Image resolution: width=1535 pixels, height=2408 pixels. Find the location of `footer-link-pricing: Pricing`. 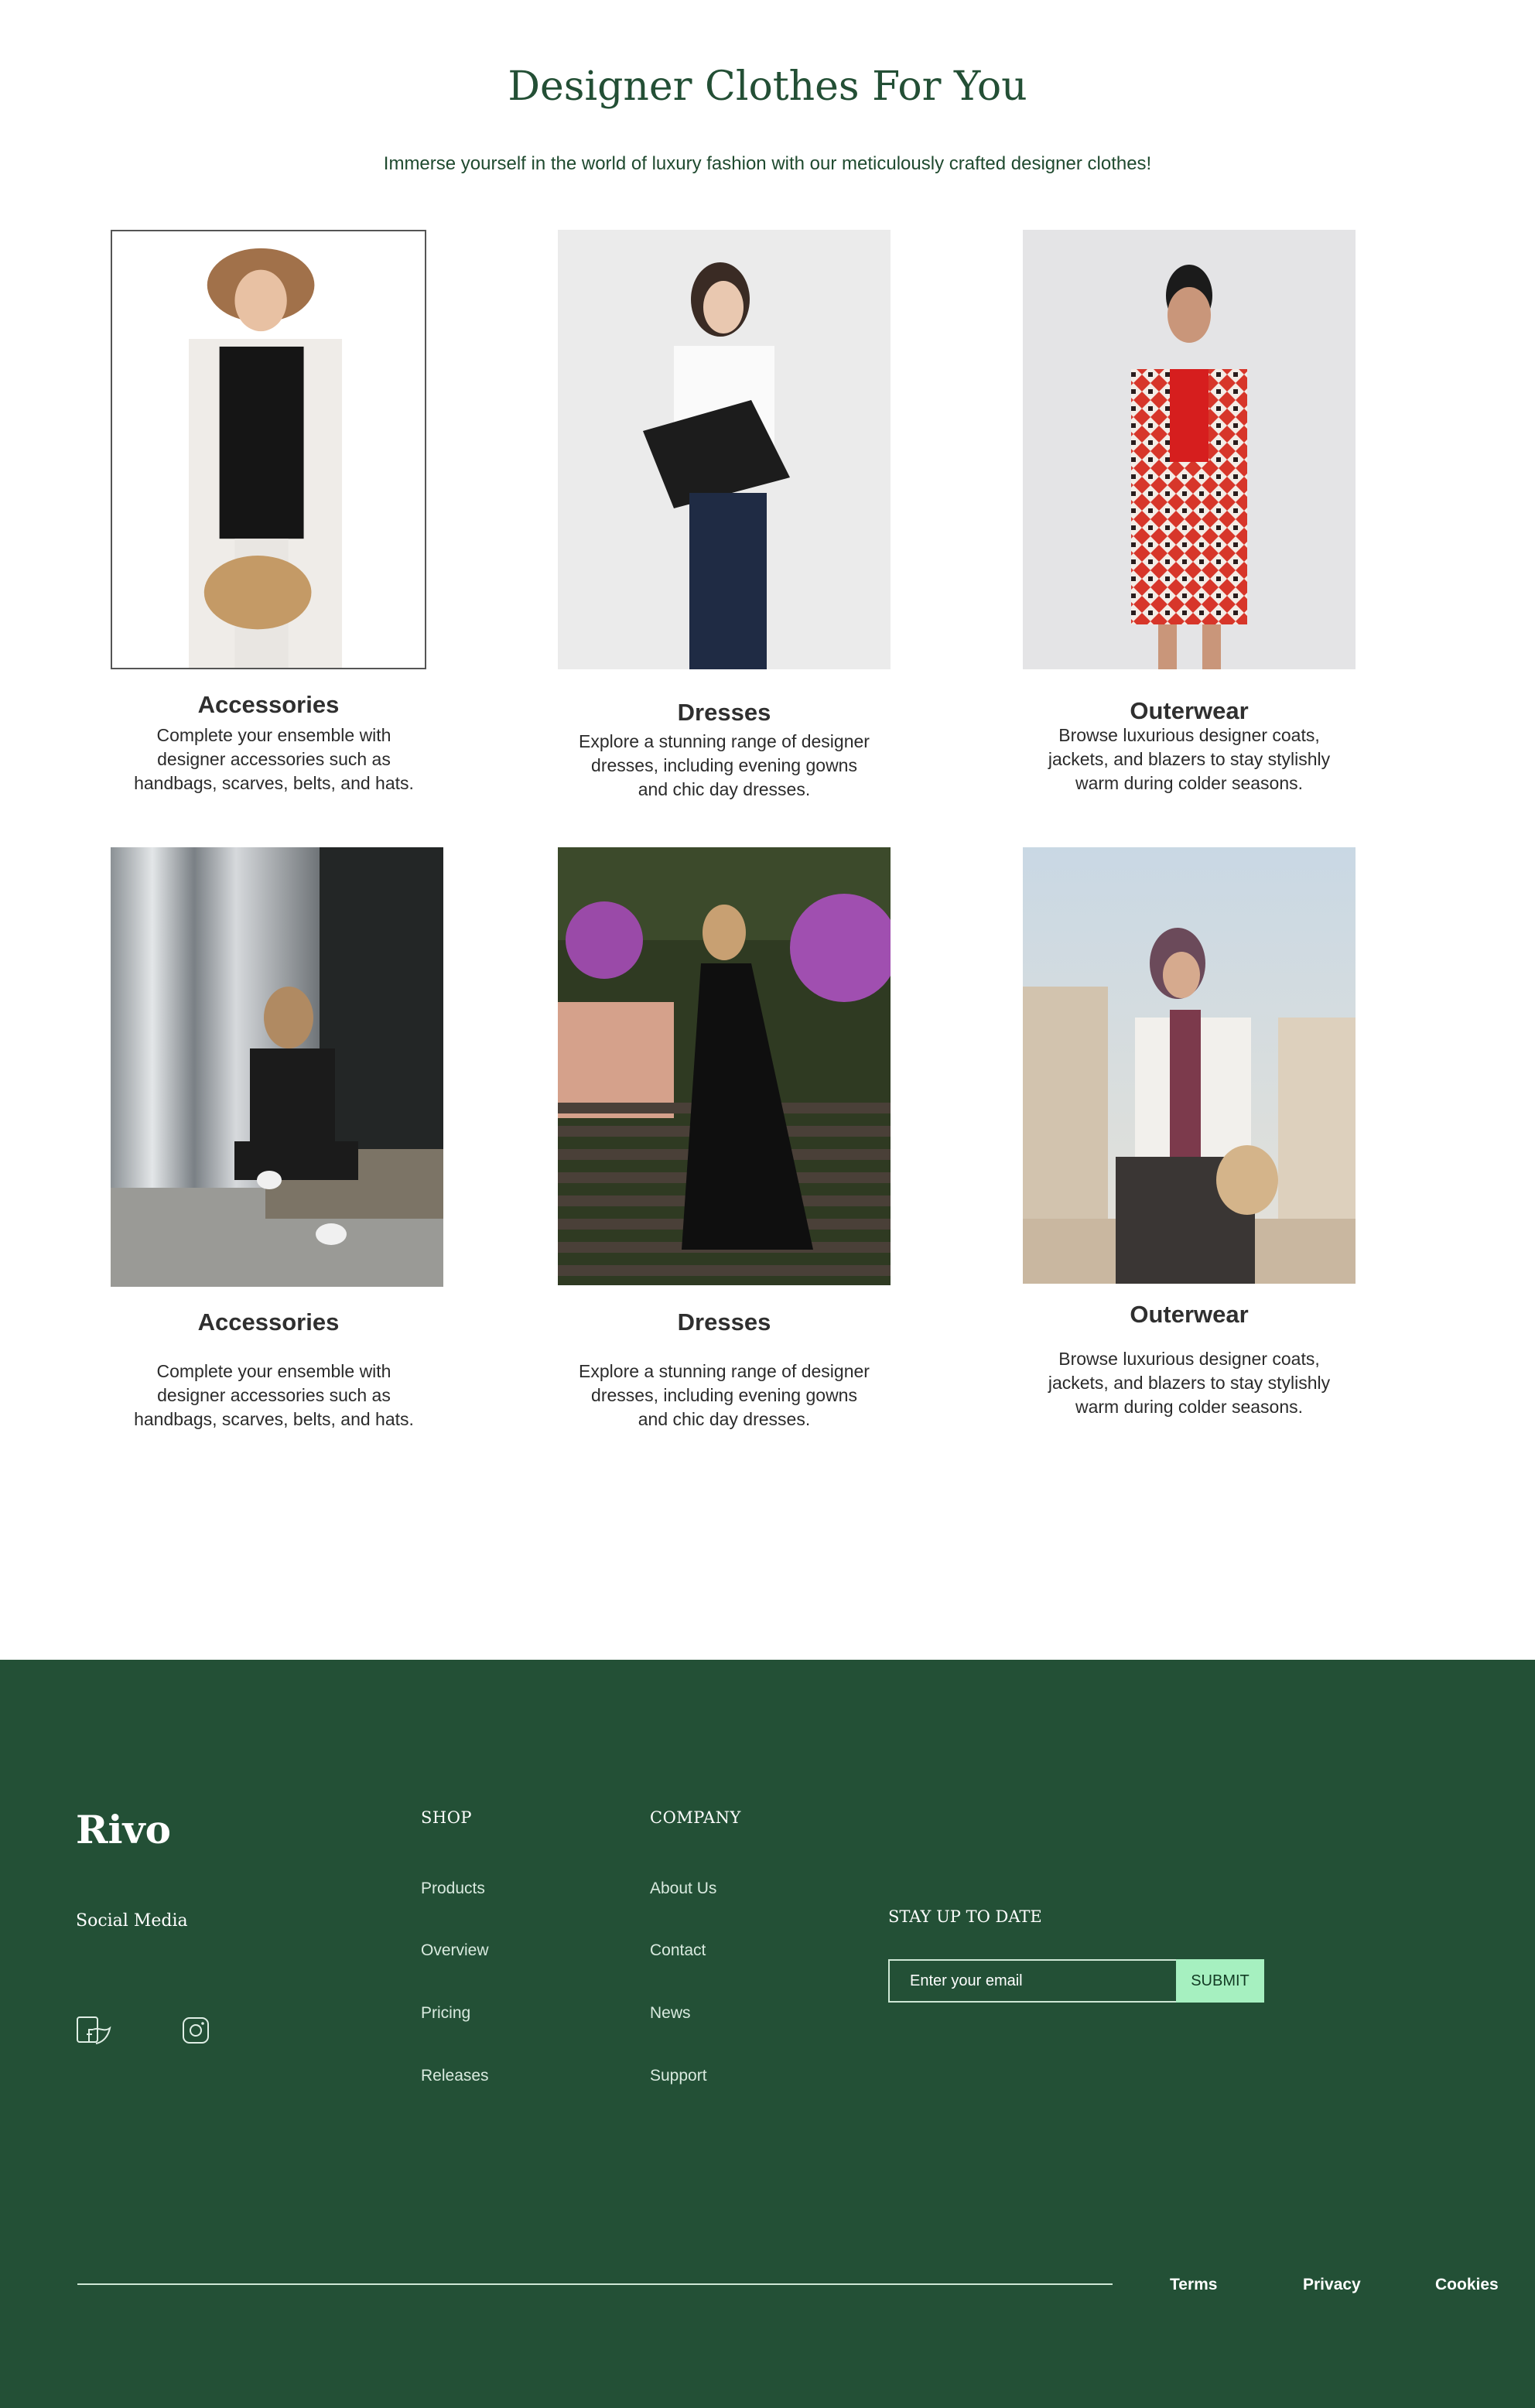

footer-link-pricing: Pricing is located at coordinates (445, 2013).